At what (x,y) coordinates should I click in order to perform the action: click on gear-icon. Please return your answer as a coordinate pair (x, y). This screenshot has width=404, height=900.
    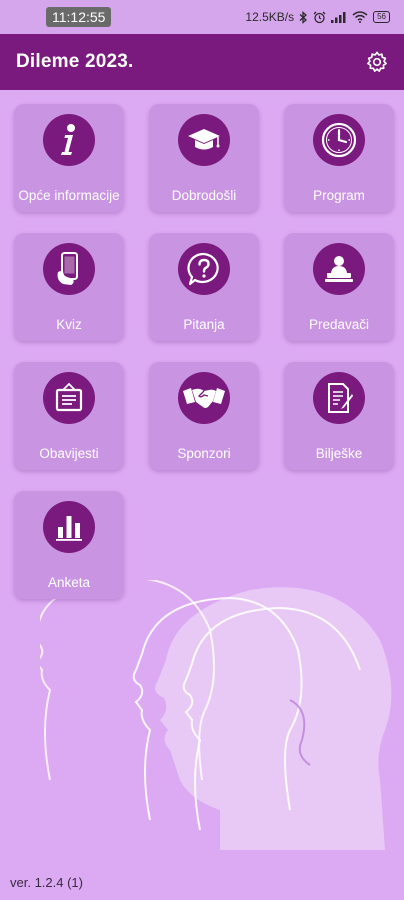
    Looking at the image, I should click on (377, 61).